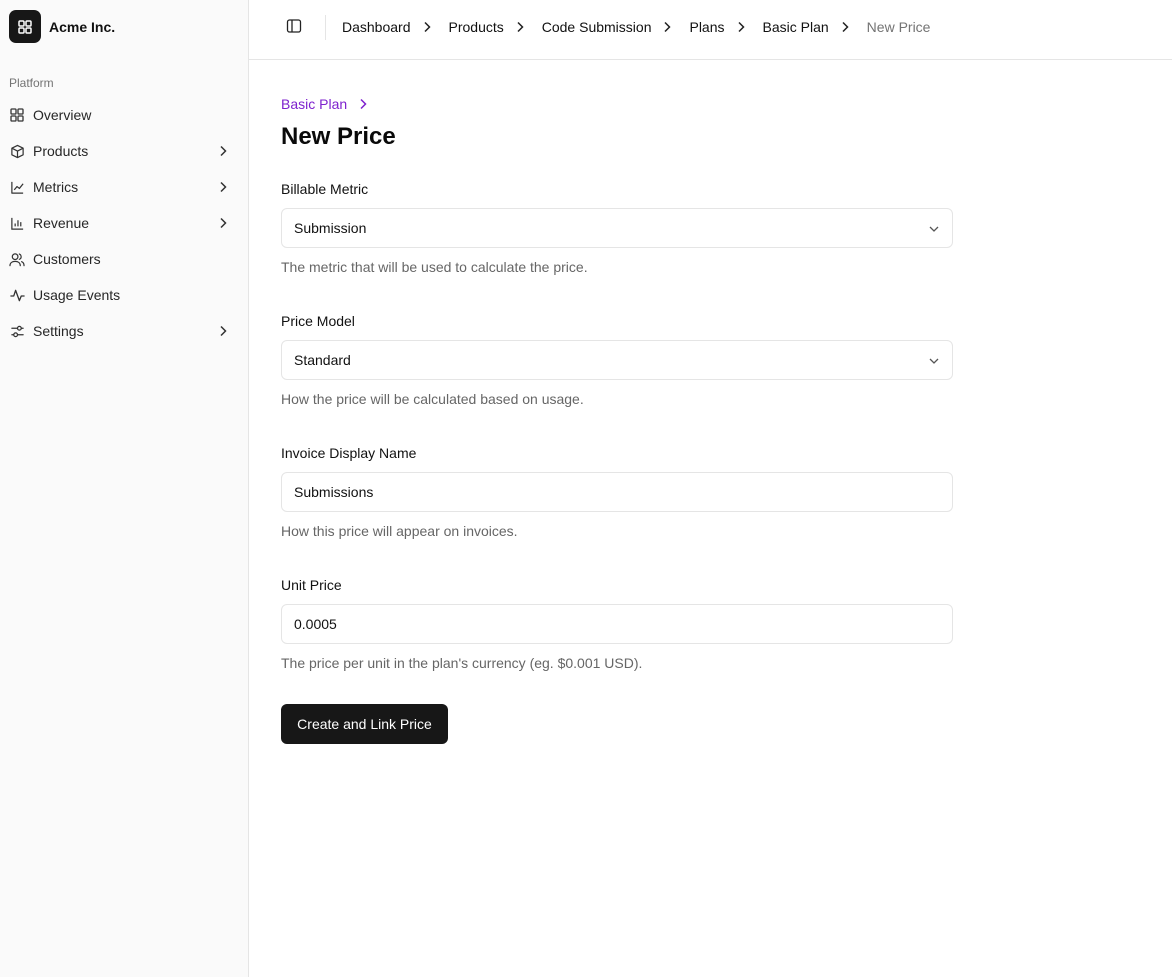 The width and height of the screenshot is (1172, 977). What do you see at coordinates (322, 360) in the screenshot?
I see `price-model-value: Standard` at bounding box center [322, 360].